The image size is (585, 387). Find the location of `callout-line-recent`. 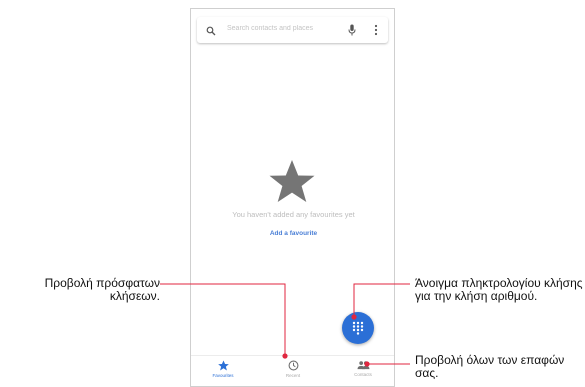

callout-line-recent is located at coordinates (223, 318).